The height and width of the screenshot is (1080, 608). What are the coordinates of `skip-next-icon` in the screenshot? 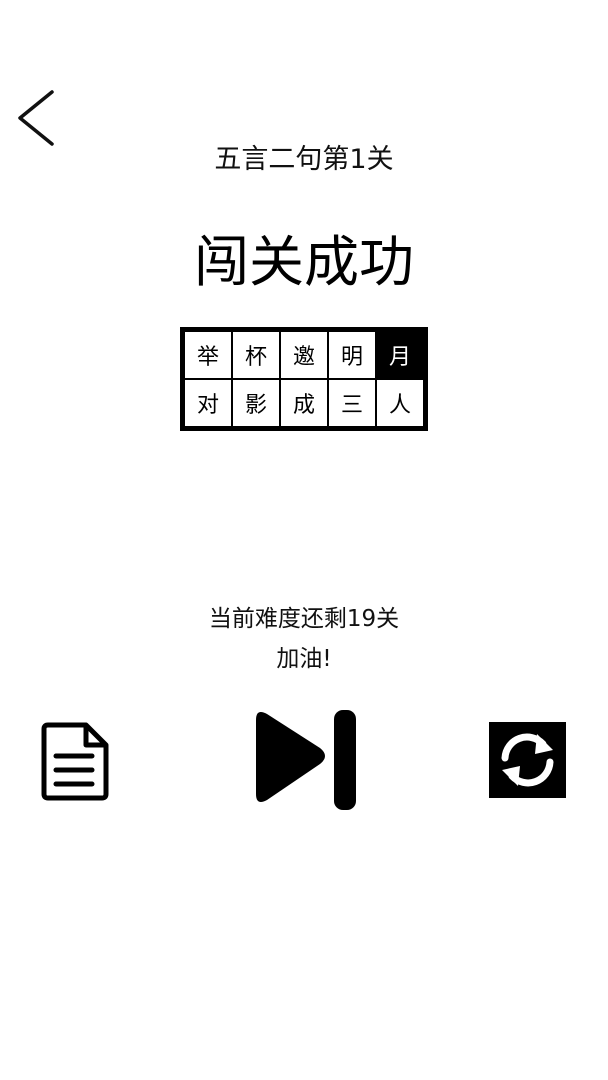 It's located at (306, 760).